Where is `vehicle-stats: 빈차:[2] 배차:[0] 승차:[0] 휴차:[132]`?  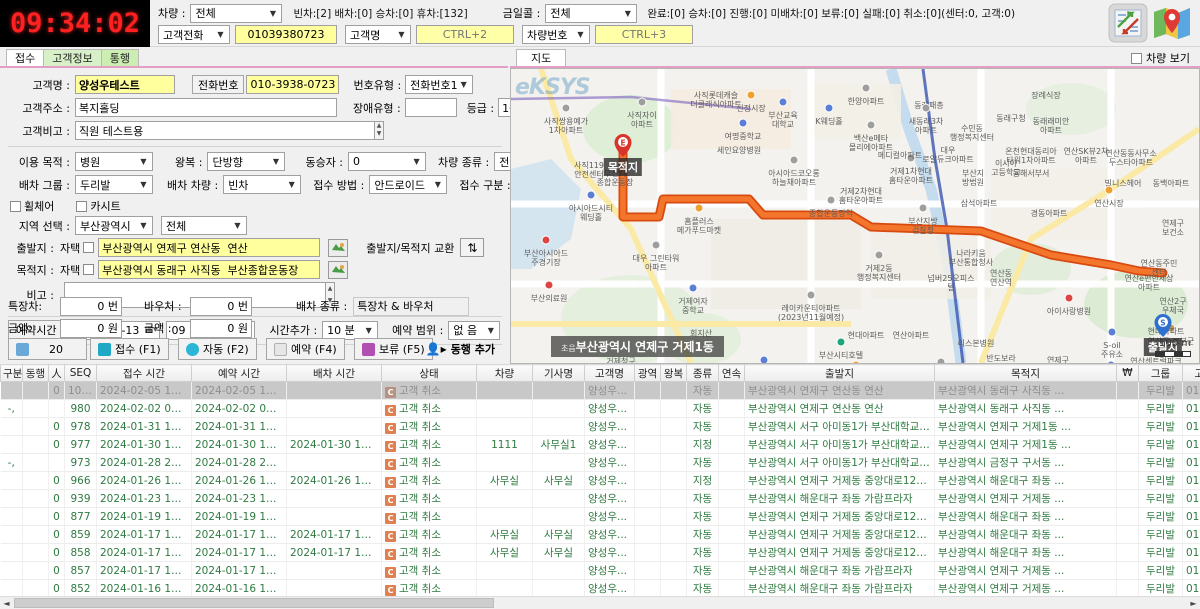
vehicle-stats: 빈차:[2] 배차:[0] 승차:[0] 휴차:[132] is located at coordinates (380, 13).